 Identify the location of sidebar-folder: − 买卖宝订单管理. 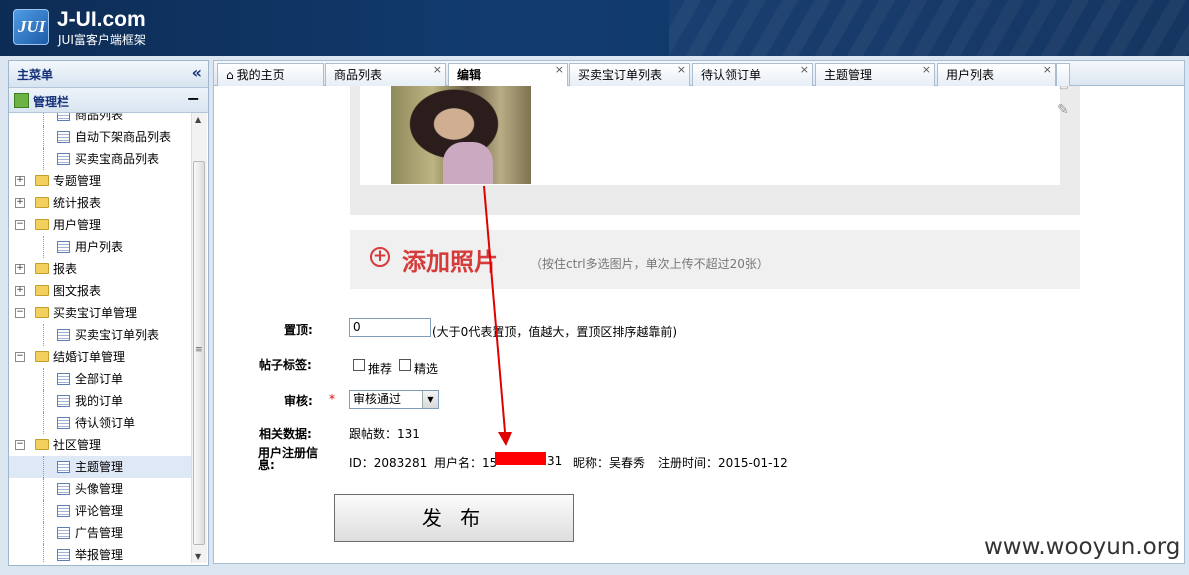
(100, 313).